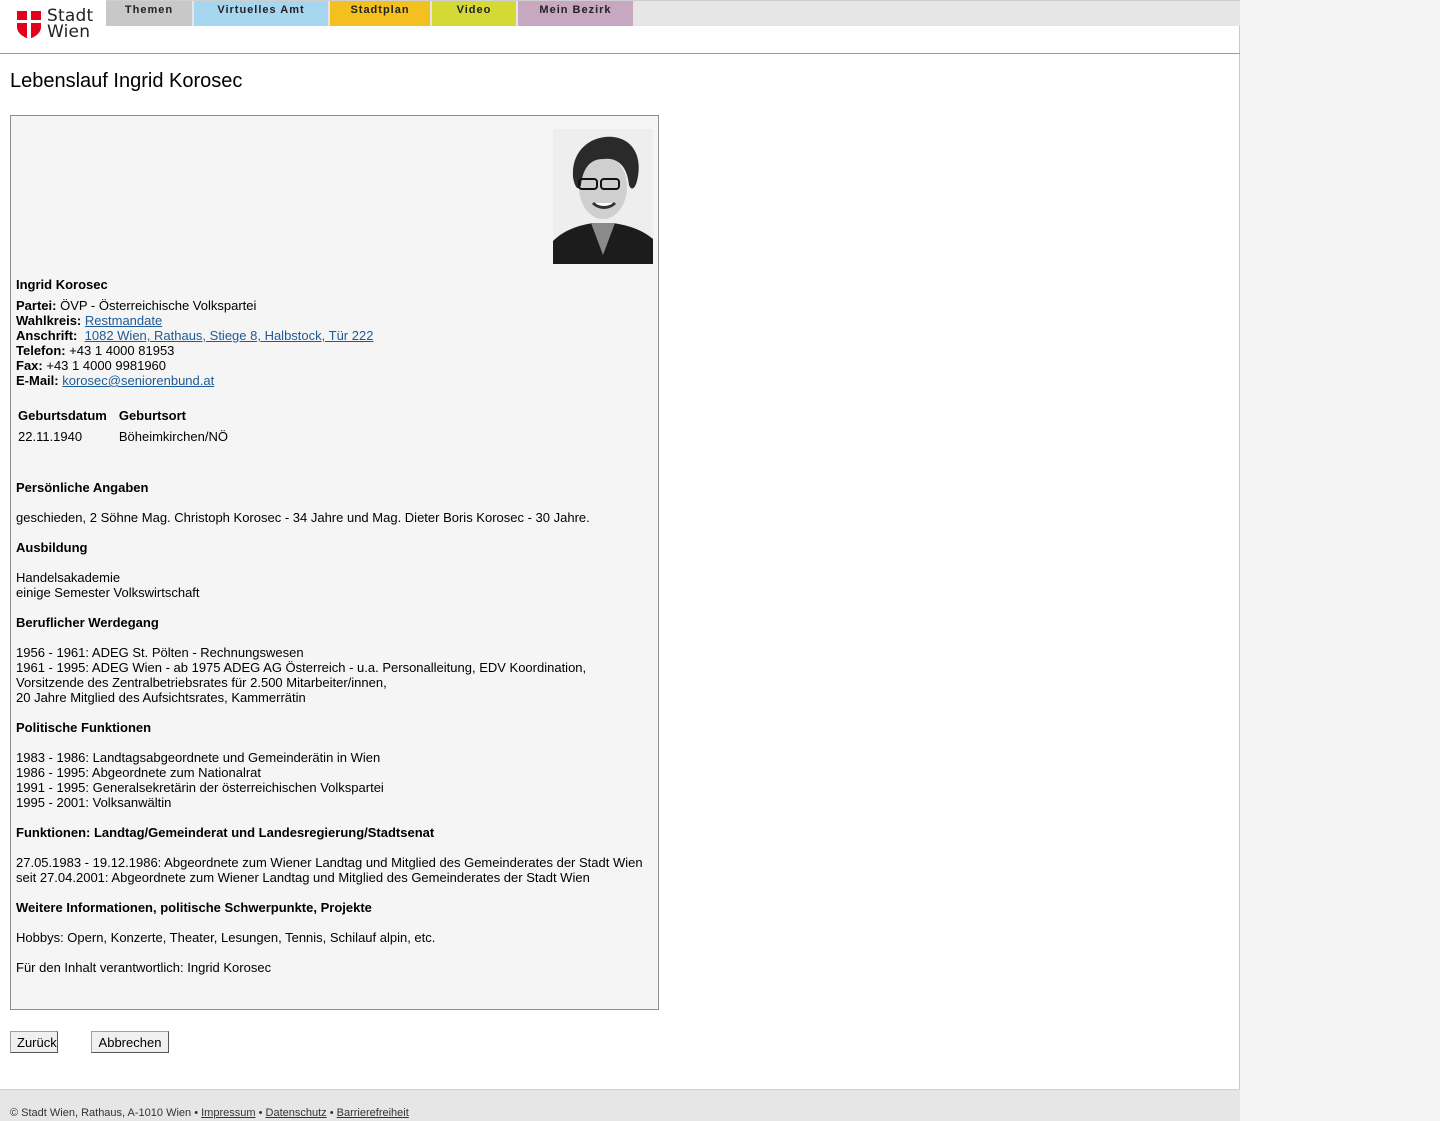  What do you see at coordinates (69, 32) in the screenshot?
I see `logo-text-line2: Wien` at bounding box center [69, 32].